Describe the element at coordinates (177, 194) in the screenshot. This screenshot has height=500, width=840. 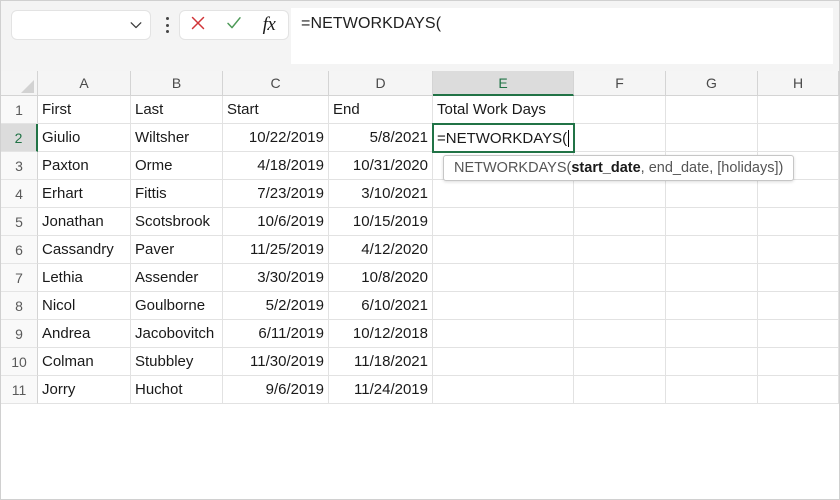
I see `cell-B4: Fittis` at that location.